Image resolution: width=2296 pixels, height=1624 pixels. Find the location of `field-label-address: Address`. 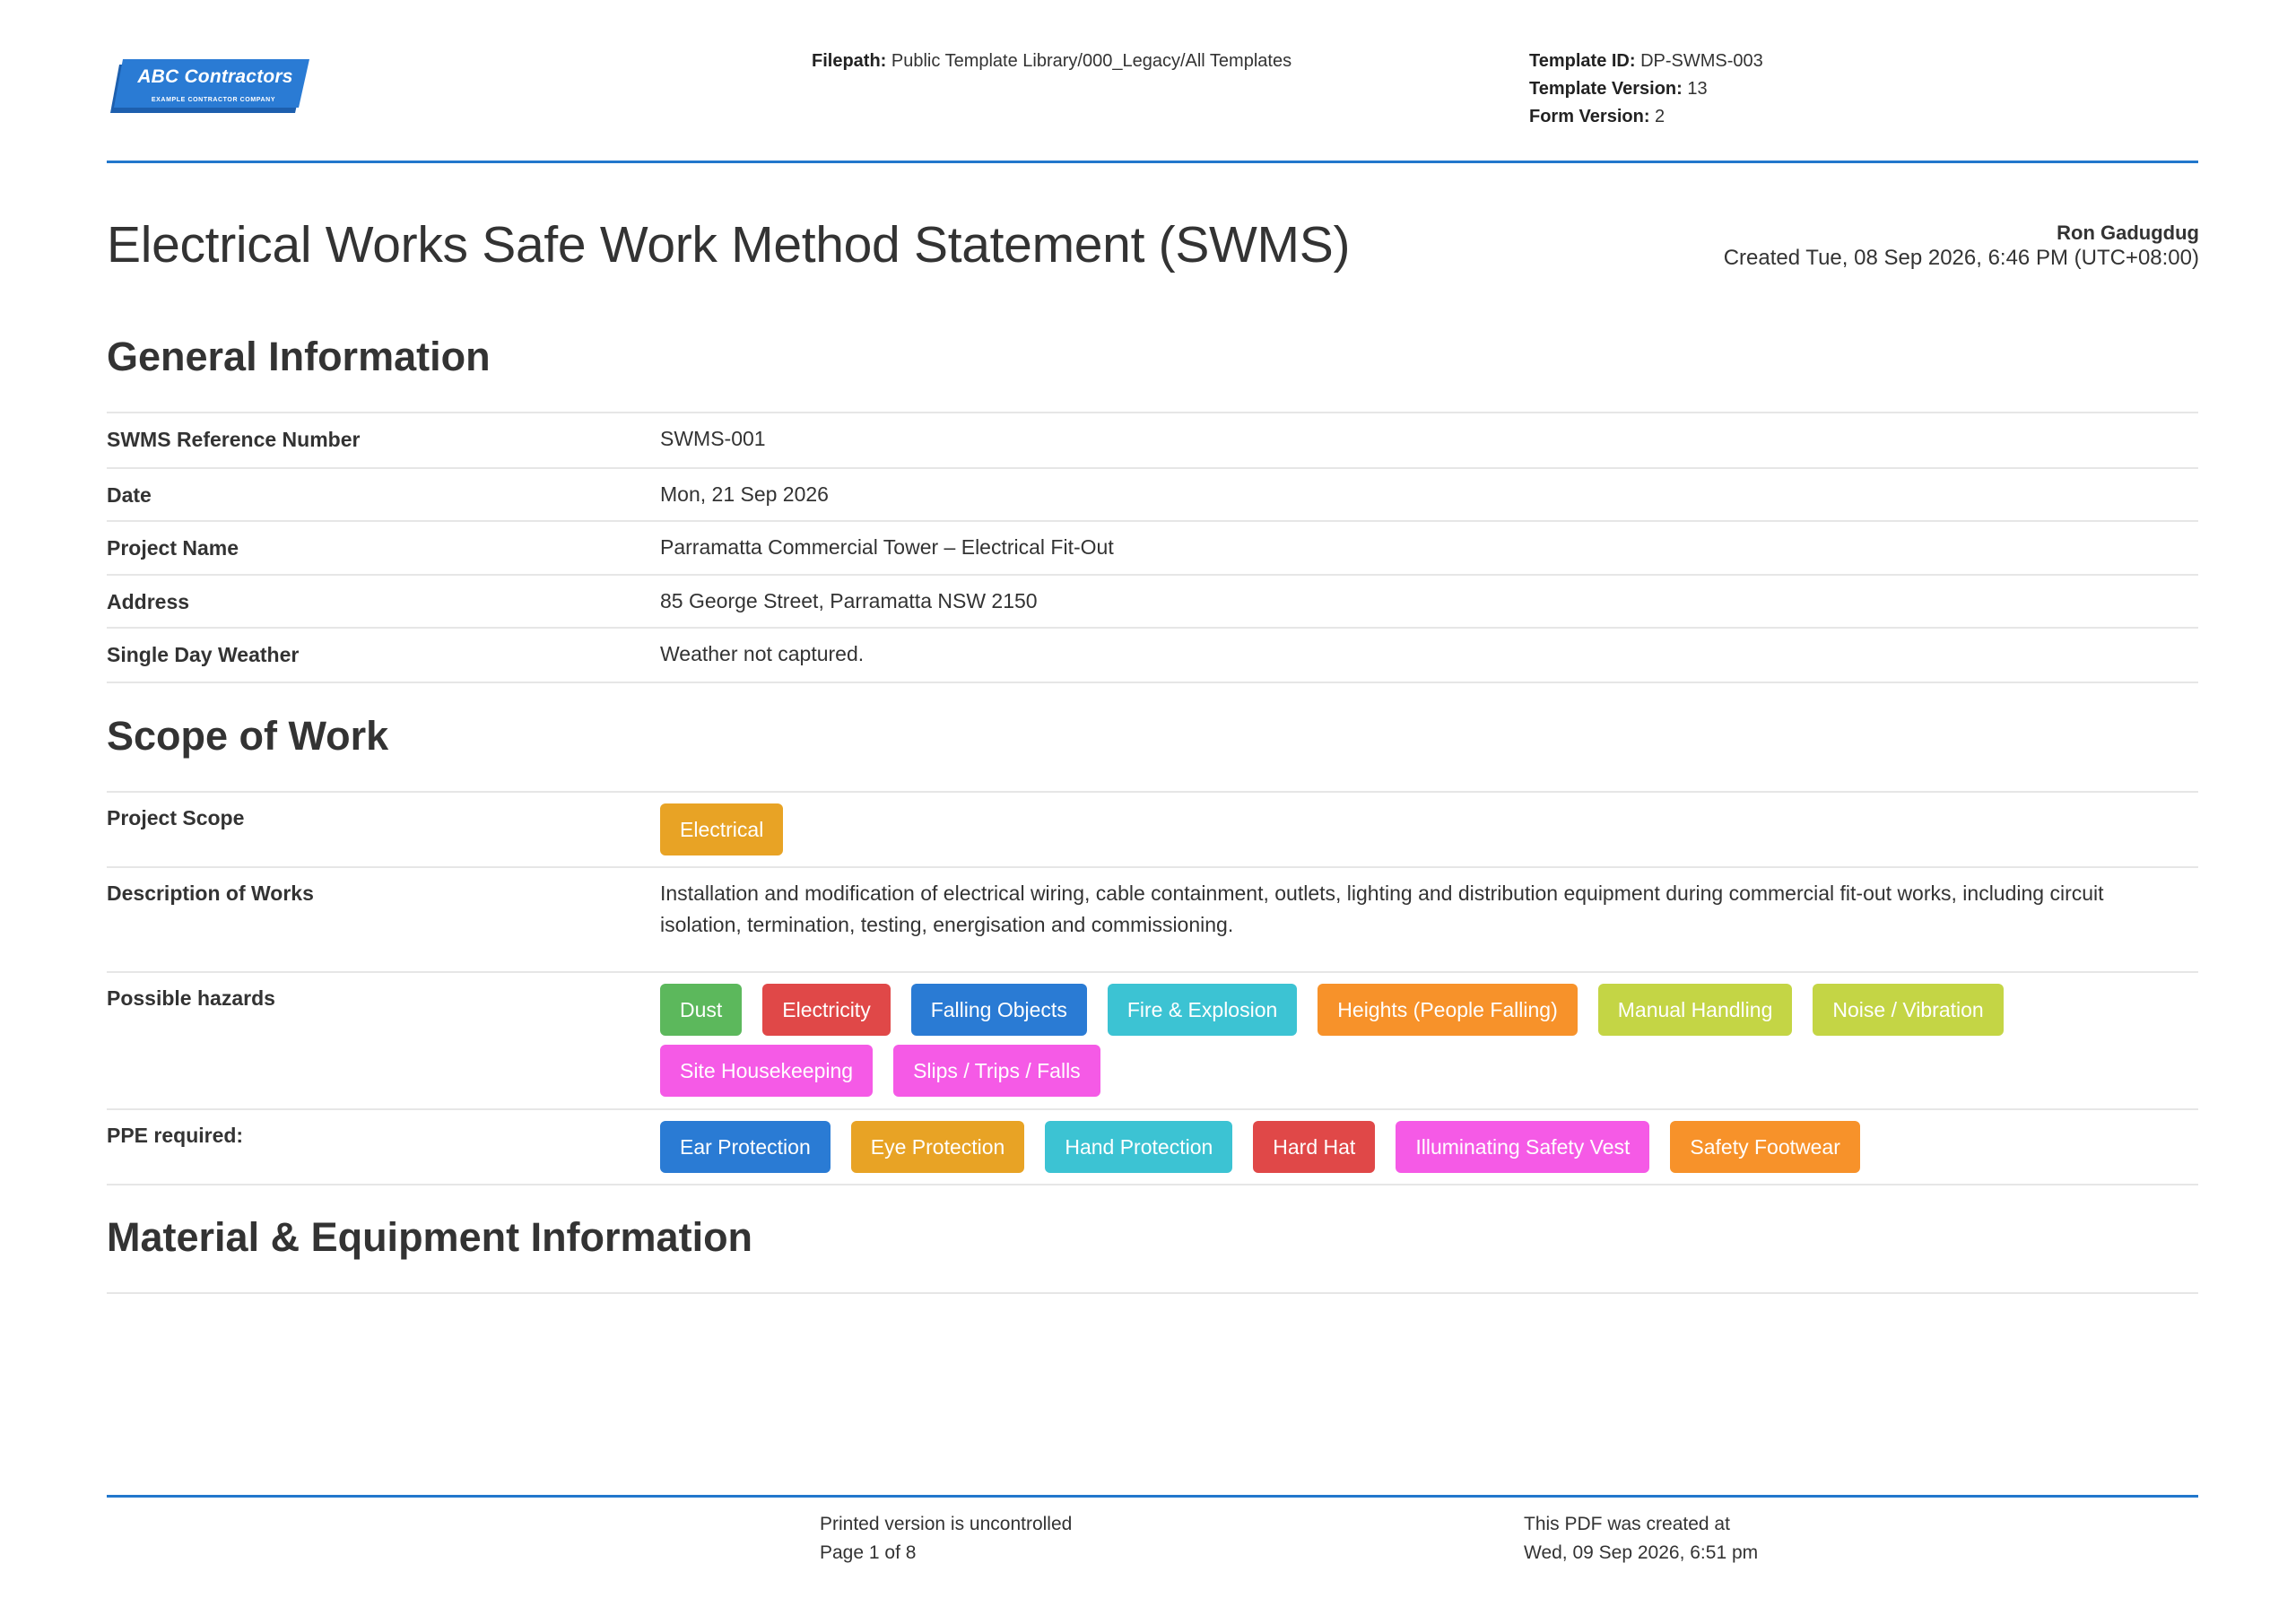

field-label-address: Address is located at coordinates (148, 601).